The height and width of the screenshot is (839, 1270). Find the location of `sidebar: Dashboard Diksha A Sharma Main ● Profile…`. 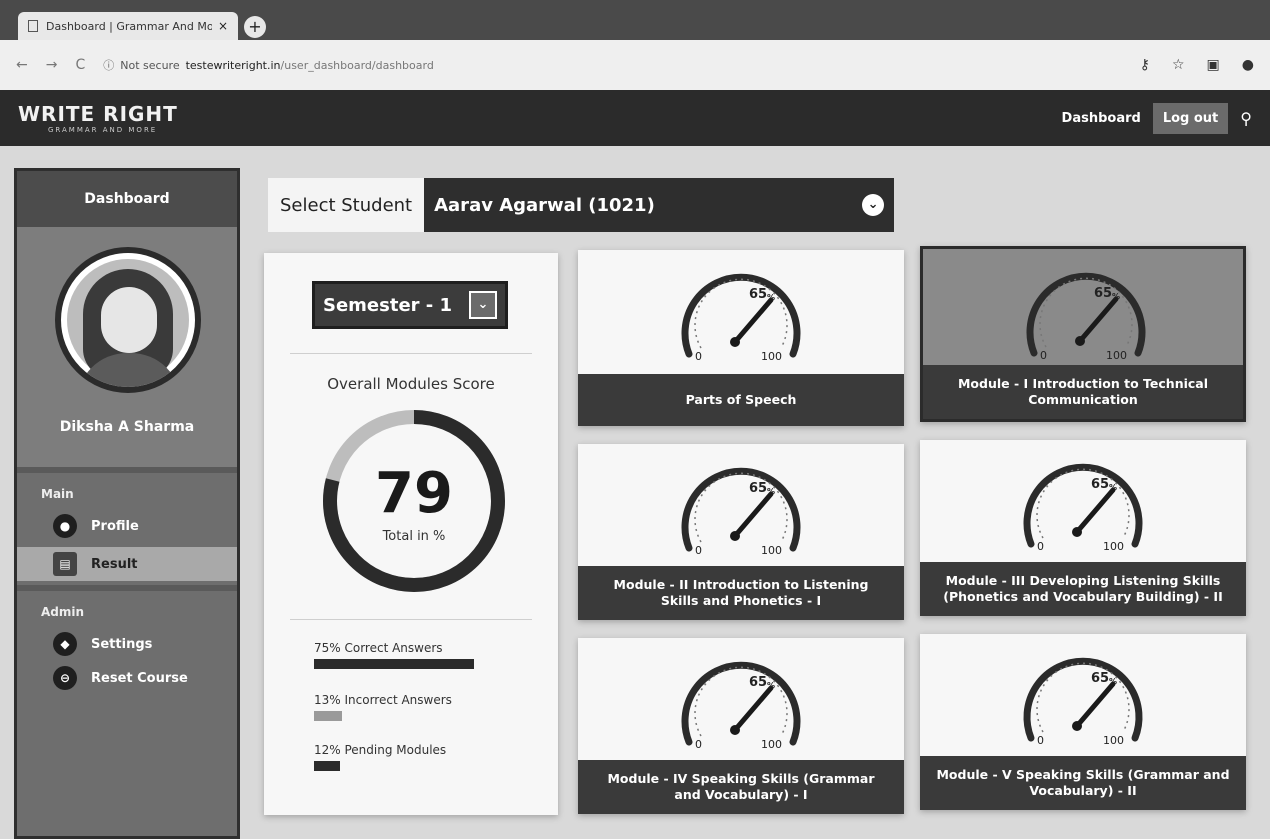

sidebar: Dashboard Diksha A Sharma Main ● Profile… is located at coordinates (127, 503).